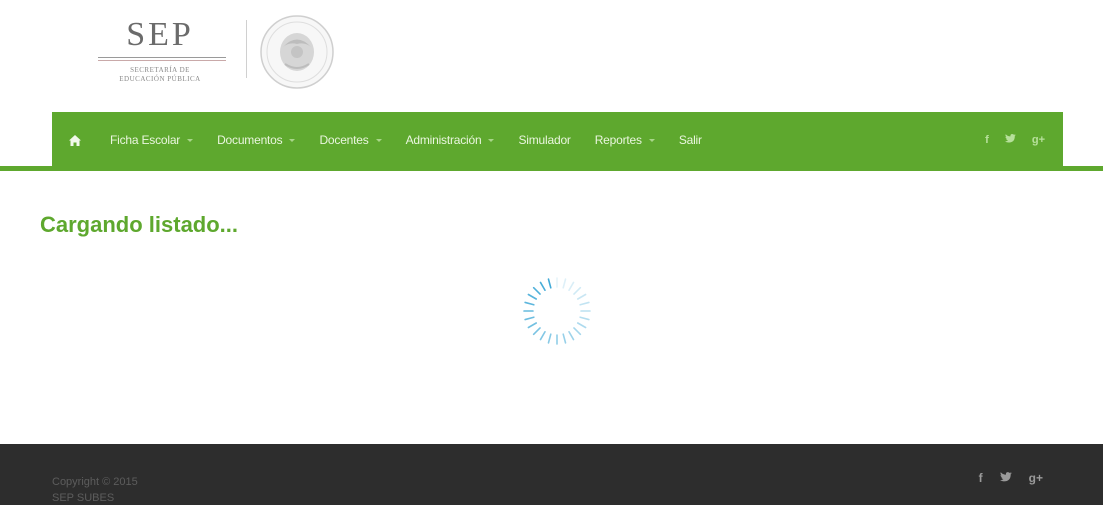 Image resolution: width=1103 pixels, height=505 pixels. Describe the element at coordinates (443, 140) in the screenshot. I see `nav-item-label: Administración` at that location.